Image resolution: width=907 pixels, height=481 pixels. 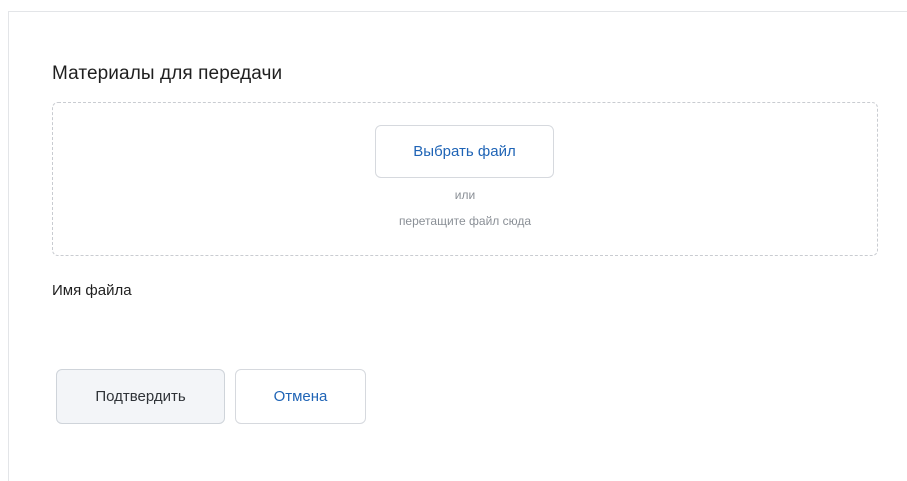 I want to click on section-title: Материалы для передачи, so click(x=167, y=73).